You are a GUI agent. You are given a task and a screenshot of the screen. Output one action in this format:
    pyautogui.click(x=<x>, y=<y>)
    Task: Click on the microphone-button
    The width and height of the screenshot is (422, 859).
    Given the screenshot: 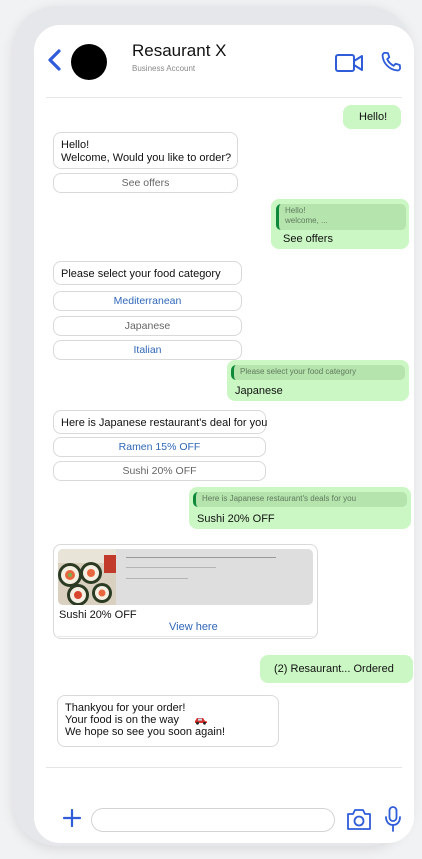 What is the action you would take?
    pyautogui.click(x=393, y=819)
    